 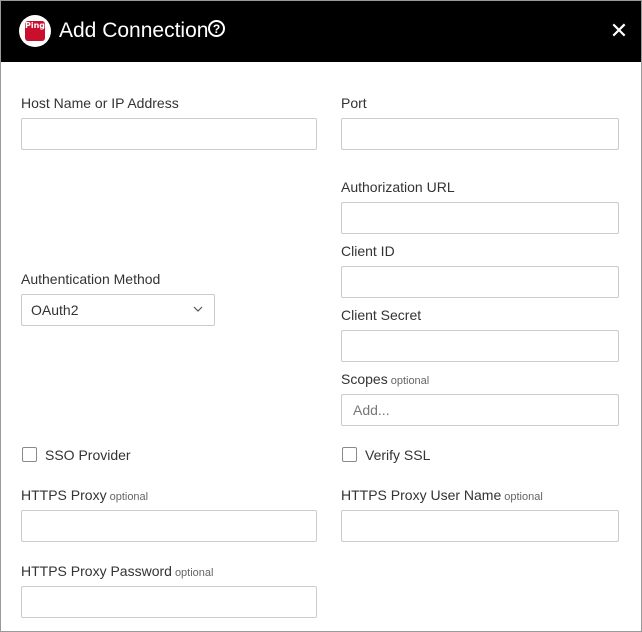 I want to click on scopes-label: Scopes optional, so click(x=385, y=380).